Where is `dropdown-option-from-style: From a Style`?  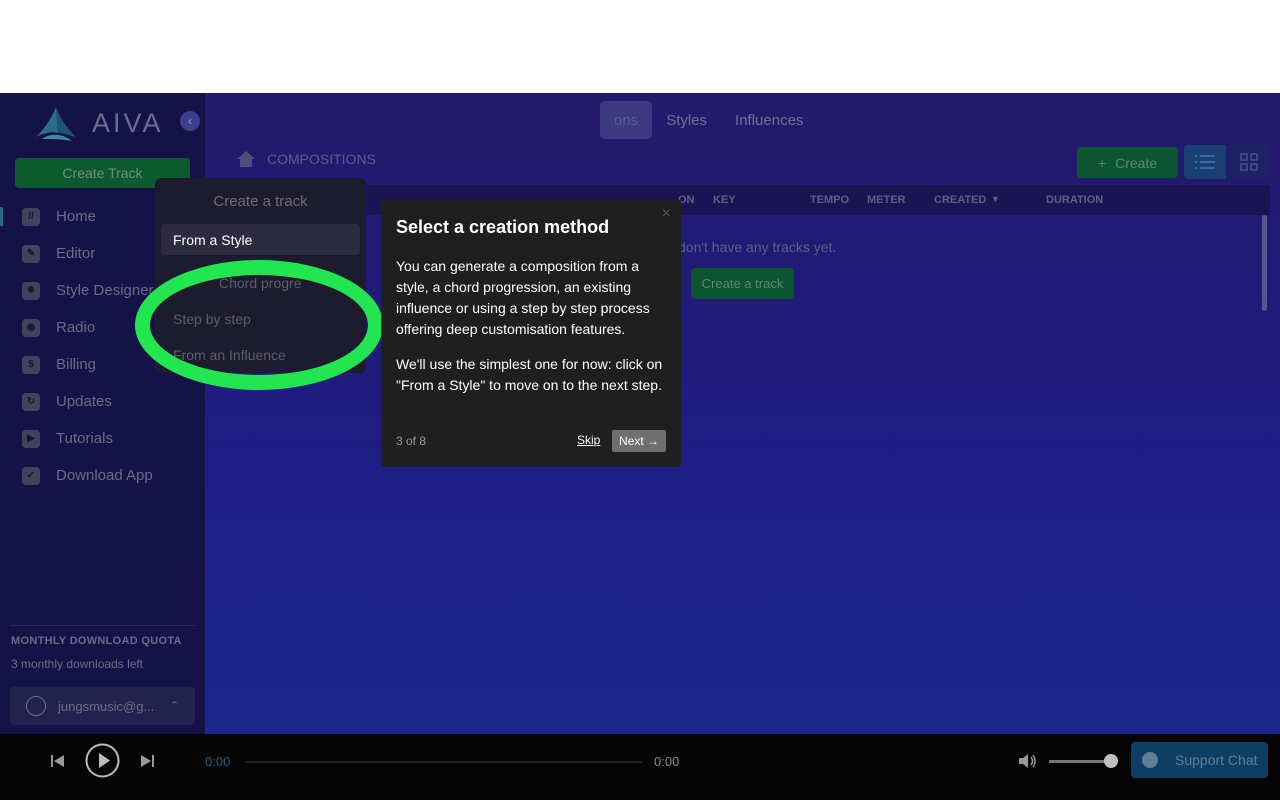 dropdown-option-from-style: From a Style is located at coordinates (260, 239).